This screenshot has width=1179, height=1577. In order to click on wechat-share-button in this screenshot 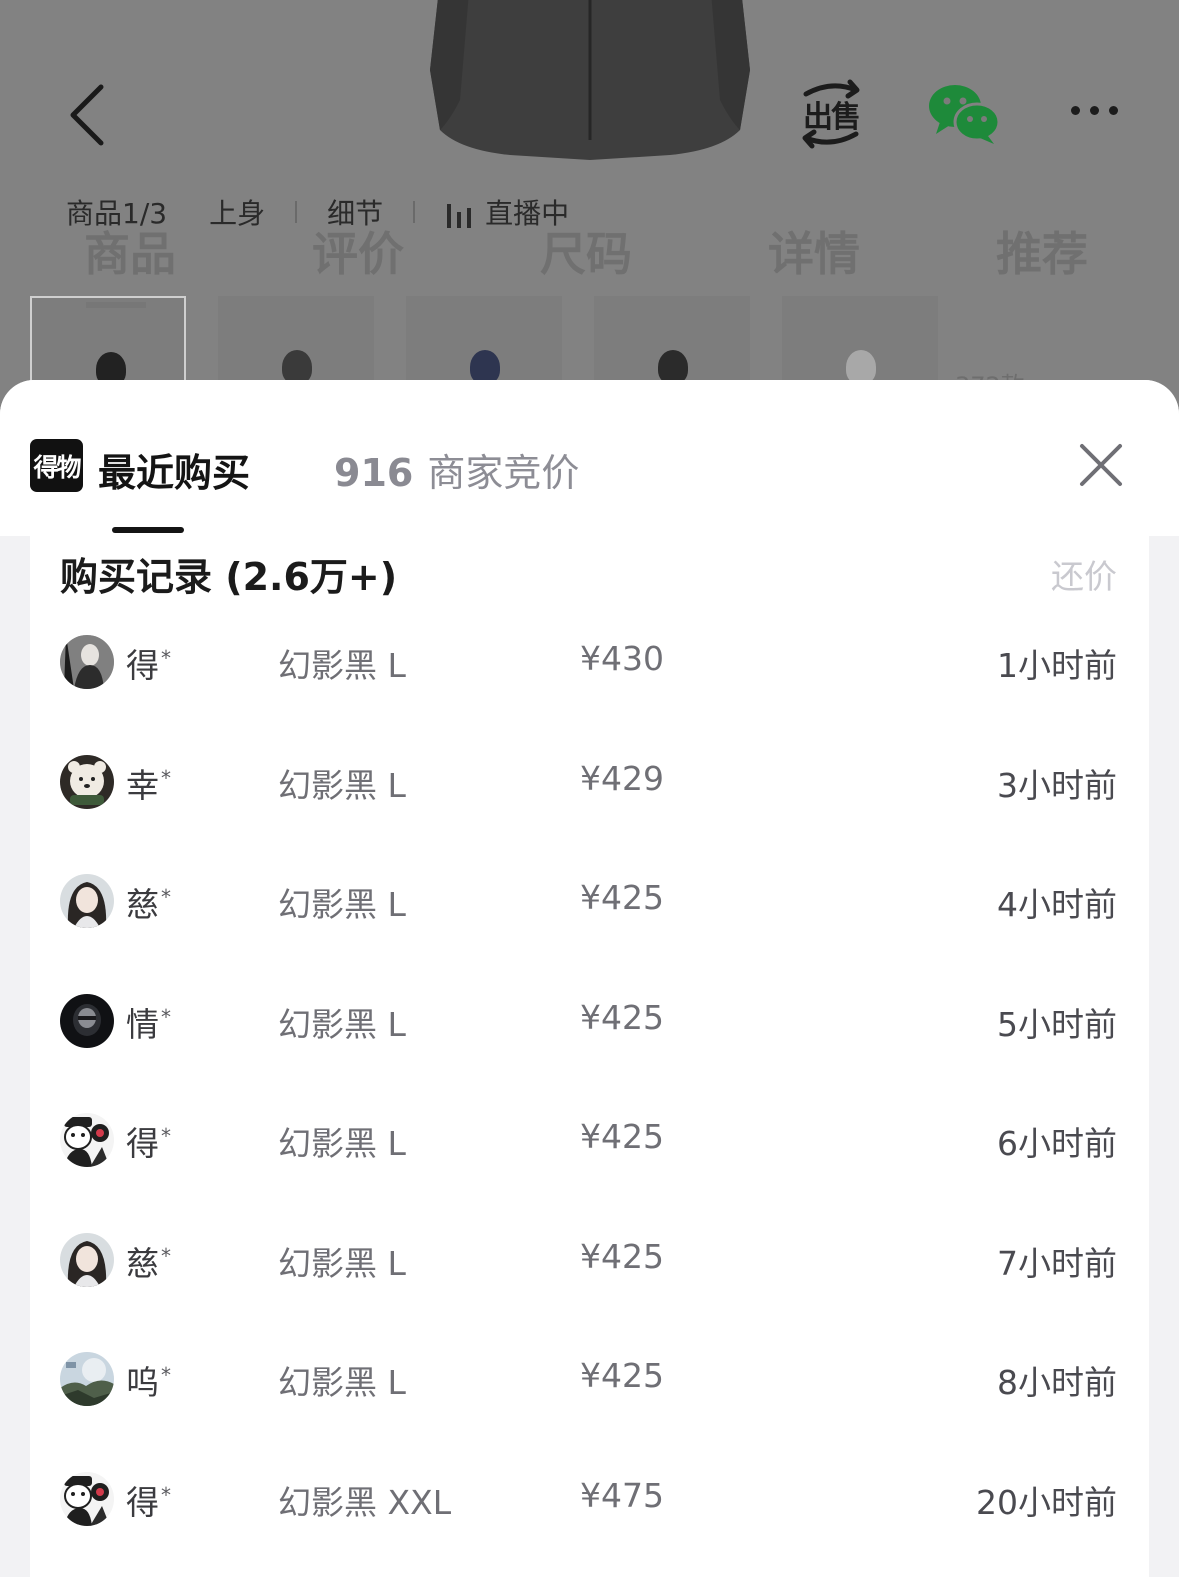, I will do `click(964, 113)`.